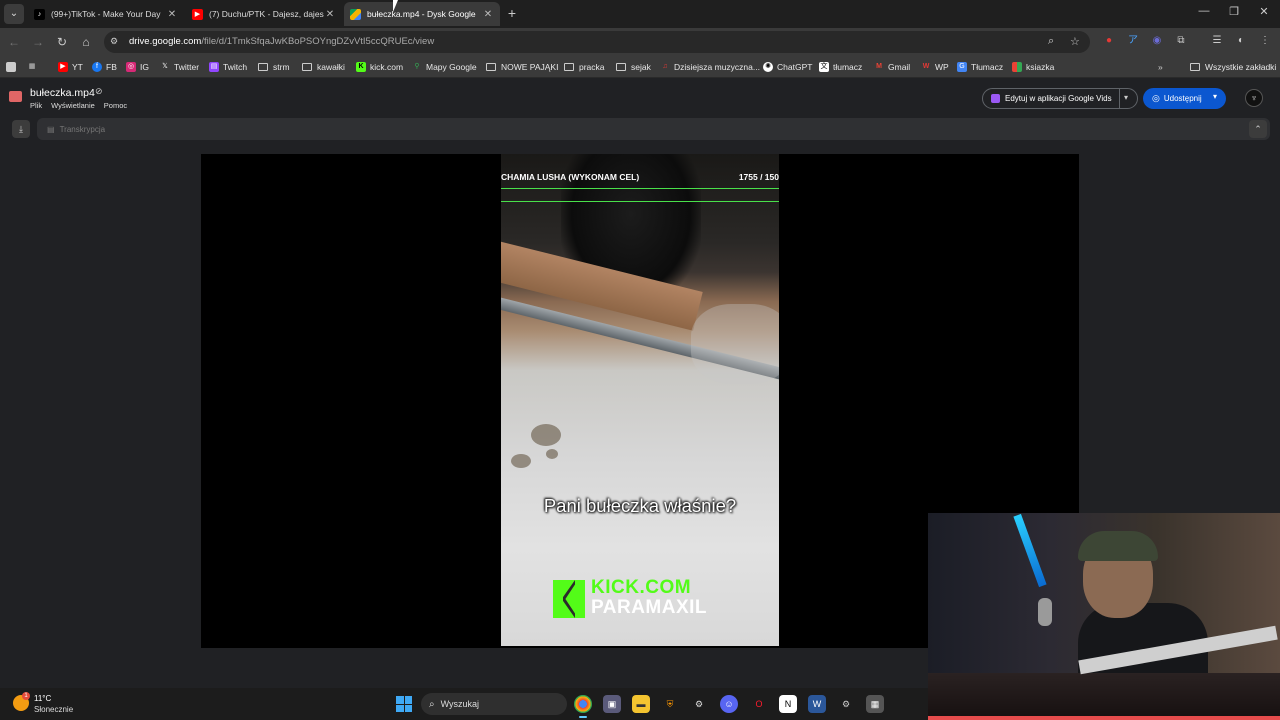 This screenshot has width=1280, height=720. What do you see at coordinates (1160, 67) in the screenshot?
I see `more-bookmarks-icon: »` at bounding box center [1160, 67].